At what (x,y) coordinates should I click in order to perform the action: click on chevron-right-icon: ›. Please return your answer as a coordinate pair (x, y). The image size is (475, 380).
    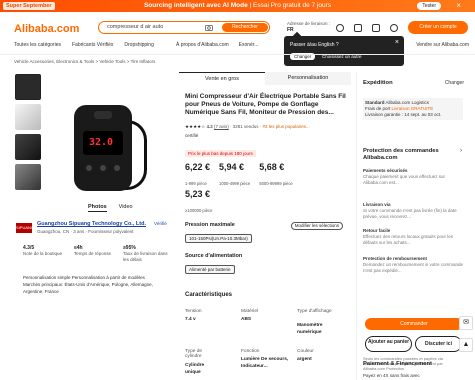
    Looking at the image, I should click on (461, 151).